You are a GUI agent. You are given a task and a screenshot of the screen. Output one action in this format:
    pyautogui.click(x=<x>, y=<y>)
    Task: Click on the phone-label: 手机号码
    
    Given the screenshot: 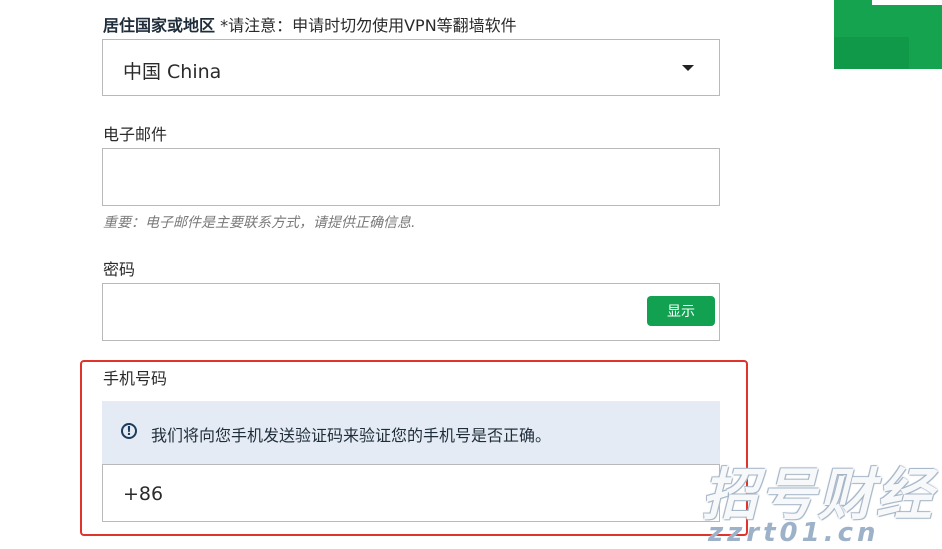 What is the action you would take?
    pyautogui.click(x=135, y=378)
    